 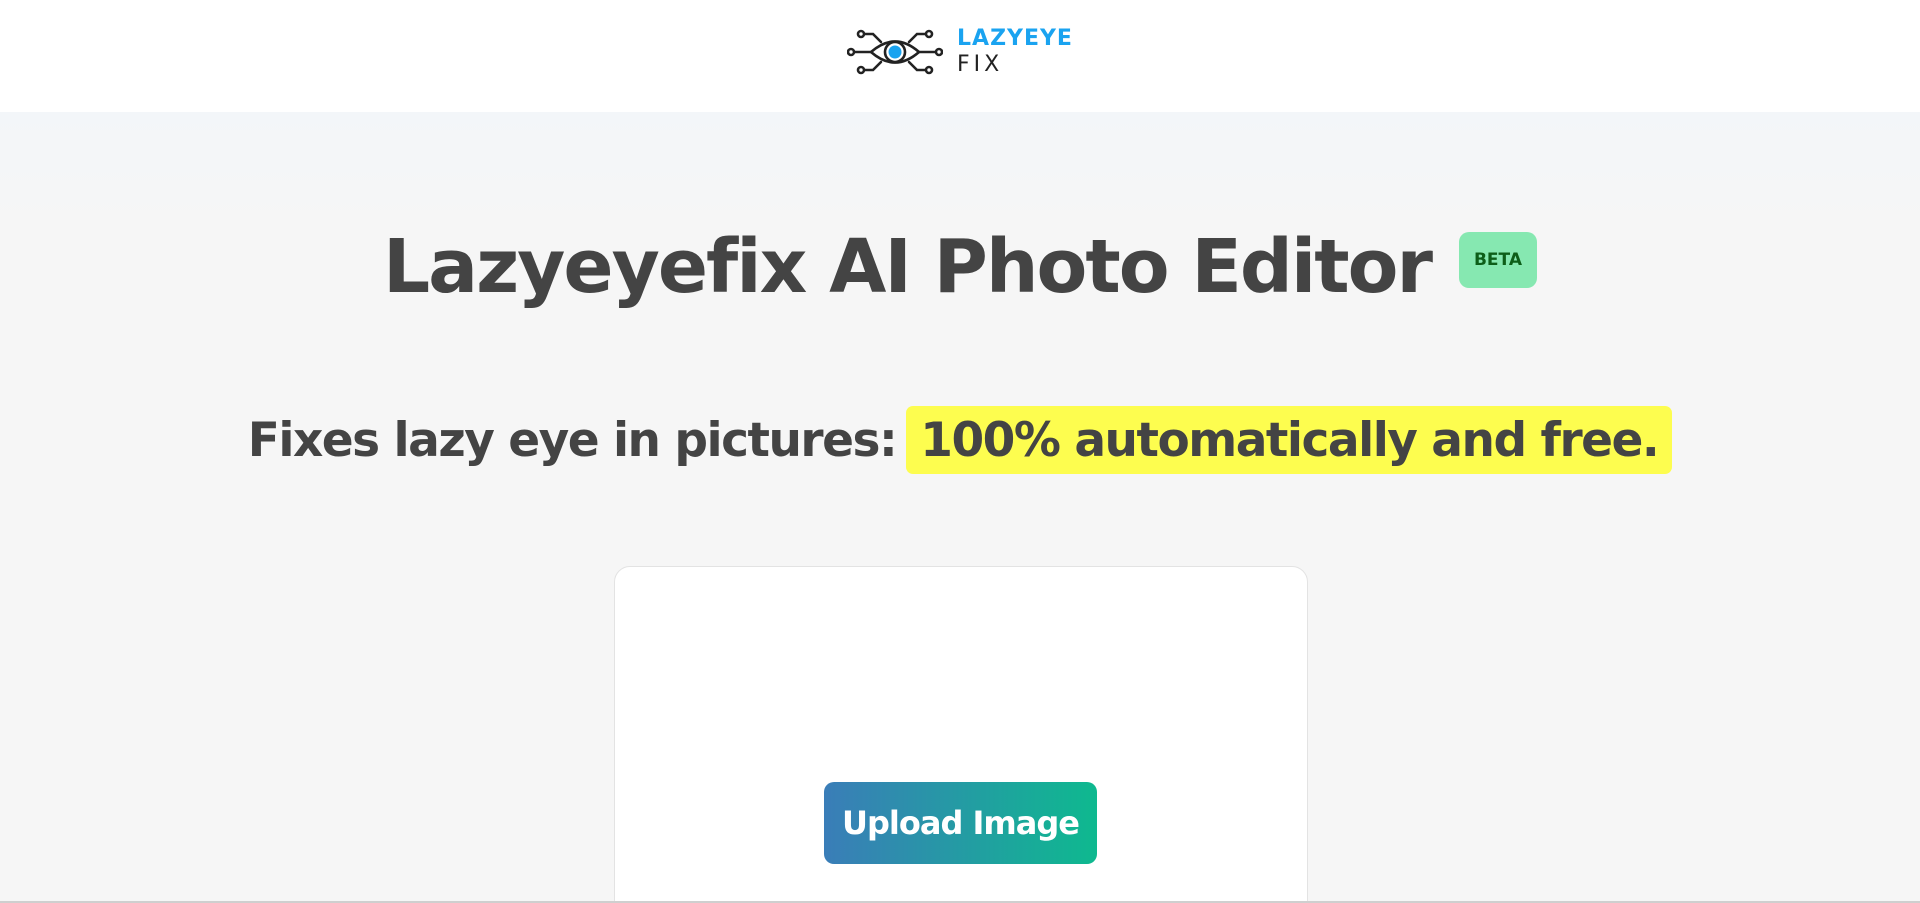 I want to click on eye-circuit-icon, so click(x=895, y=52).